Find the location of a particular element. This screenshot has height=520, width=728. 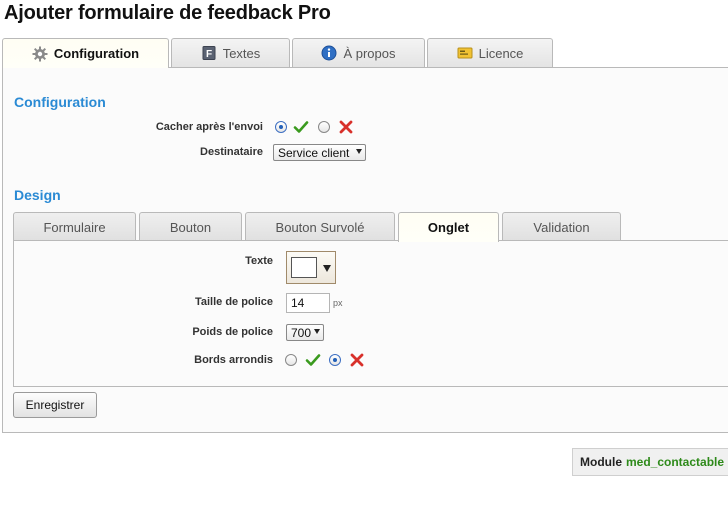

font-weight-select-value: 700 is located at coordinates (301, 332).